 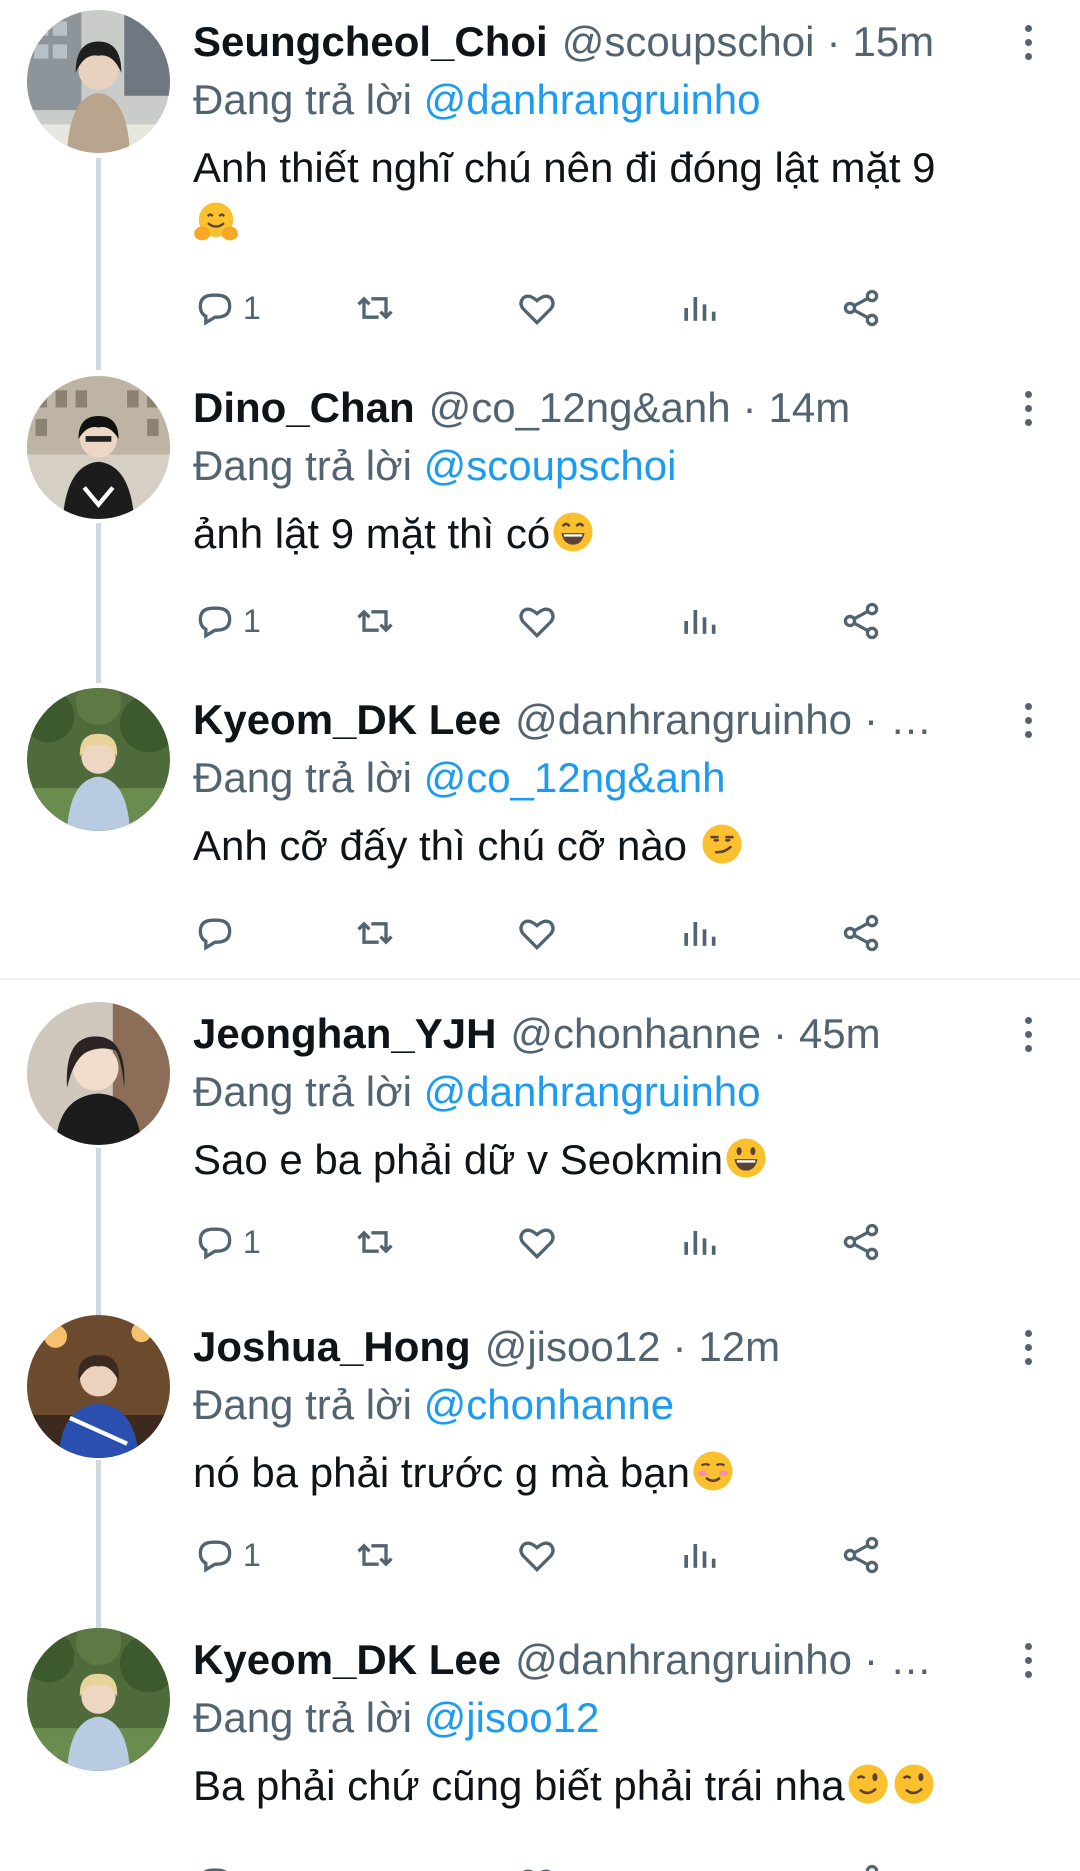 I want to click on timestamp: 12m, so click(x=739, y=1347).